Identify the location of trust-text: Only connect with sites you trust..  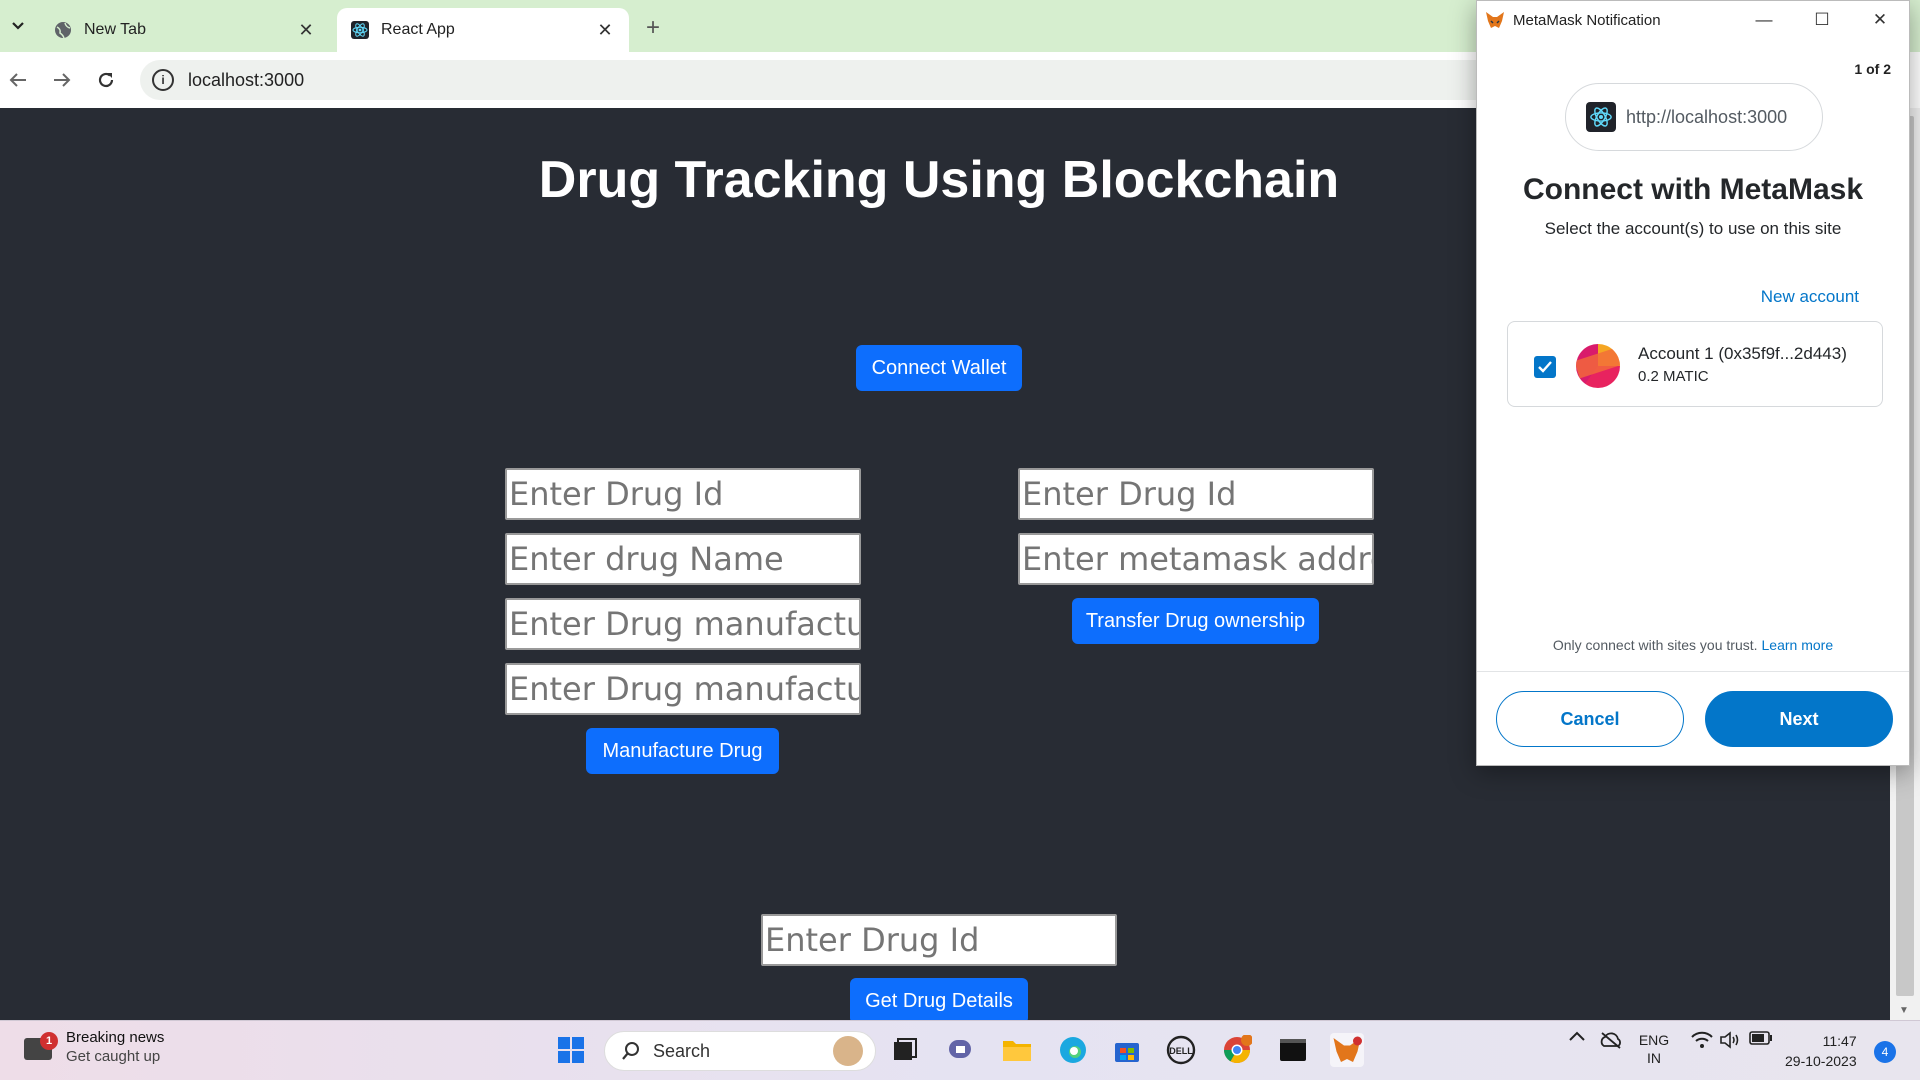
(1655, 645).